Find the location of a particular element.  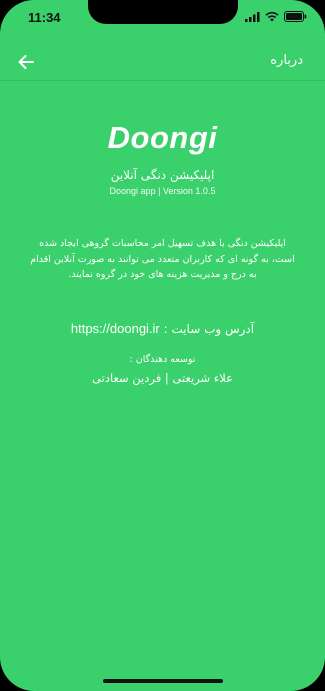

app-logo: Doongi is located at coordinates (162, 137).